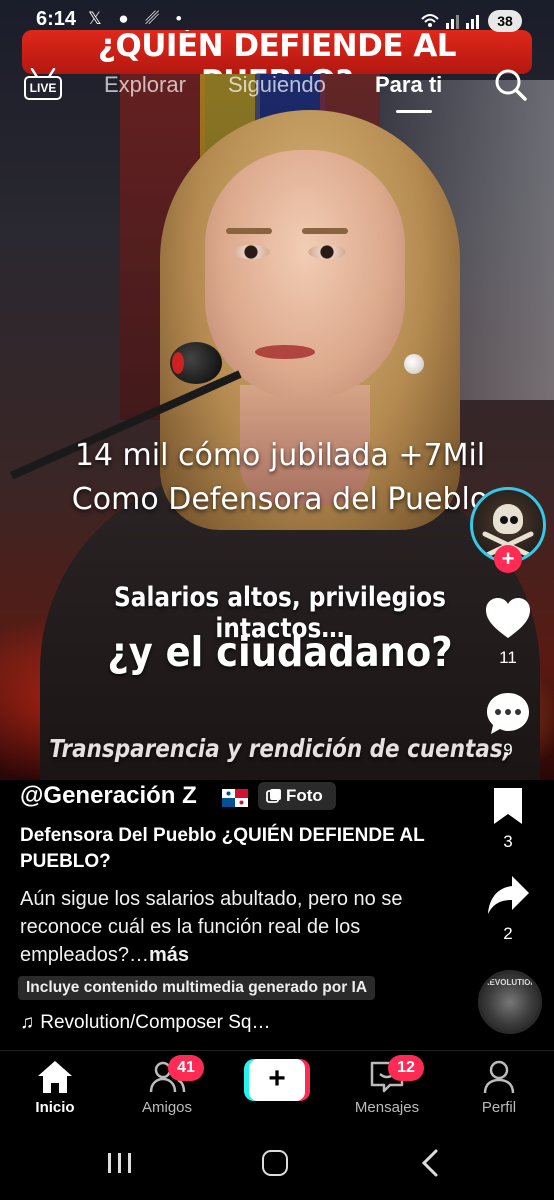  What do you see at coordinates (167, 1107) in the screenshot?
I see `nav-friends-label: Amigos` at bounding box center [167, 1107].